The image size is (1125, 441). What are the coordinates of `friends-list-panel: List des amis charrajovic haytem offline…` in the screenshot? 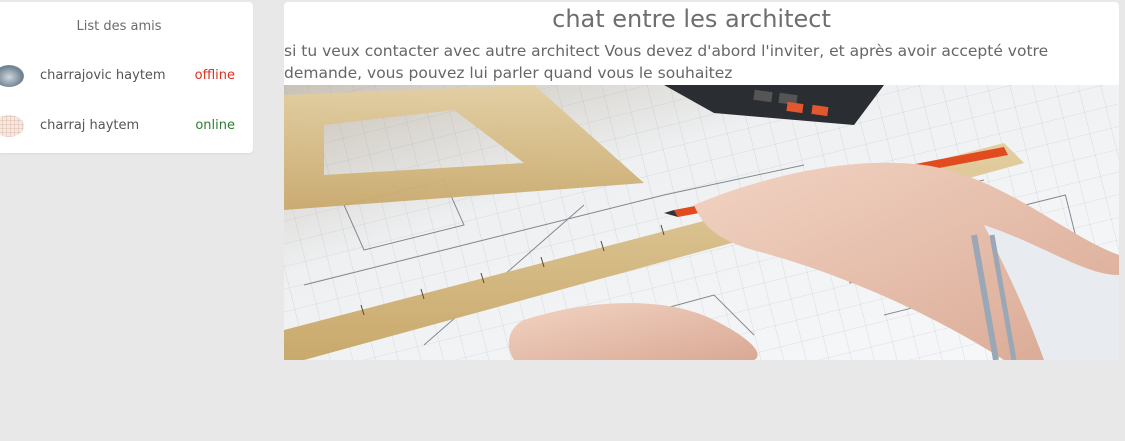 It's located at (126, 77).